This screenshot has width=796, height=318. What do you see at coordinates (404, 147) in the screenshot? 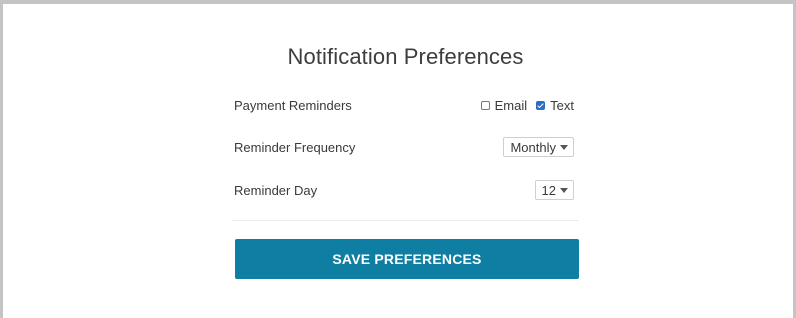
I see `reminder-frequency-row: Reminder Frequency Monthly` at bounding box center [404, 147].